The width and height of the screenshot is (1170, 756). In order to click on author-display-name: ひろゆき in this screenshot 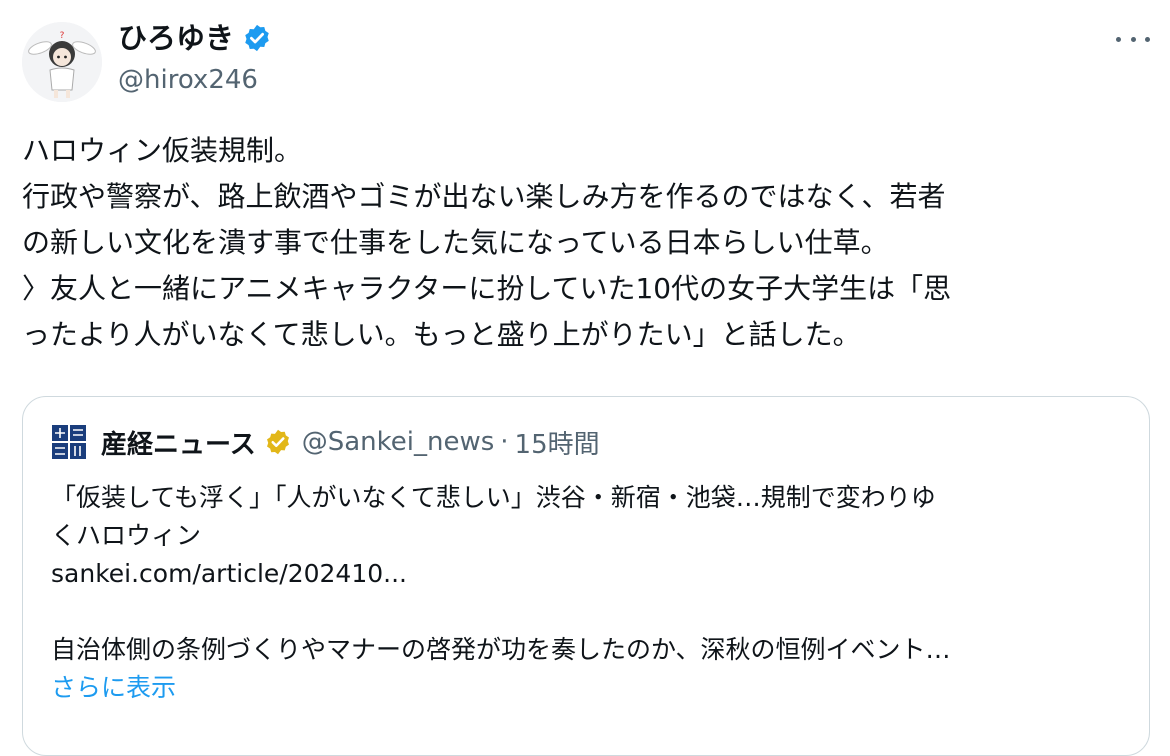, I will do `click(176, 38)`.